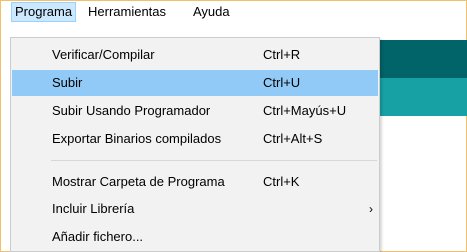 The image size is (467, 252). I want to click on menu-item-verificar-compilar: Verificar/Compilar Ctrl+R, so click(195, 55).